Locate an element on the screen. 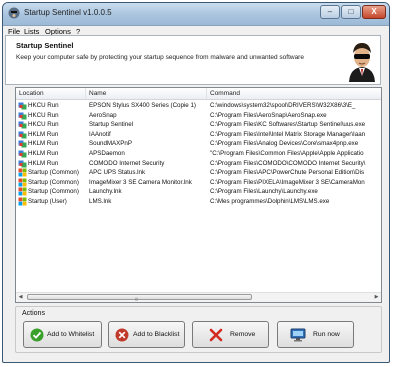 Image resolution: width=394 pixels, height=367 pixels. cell-name: EPSON Stylus SX400 Series (Copie 1) is located at coordinates (142, 105).